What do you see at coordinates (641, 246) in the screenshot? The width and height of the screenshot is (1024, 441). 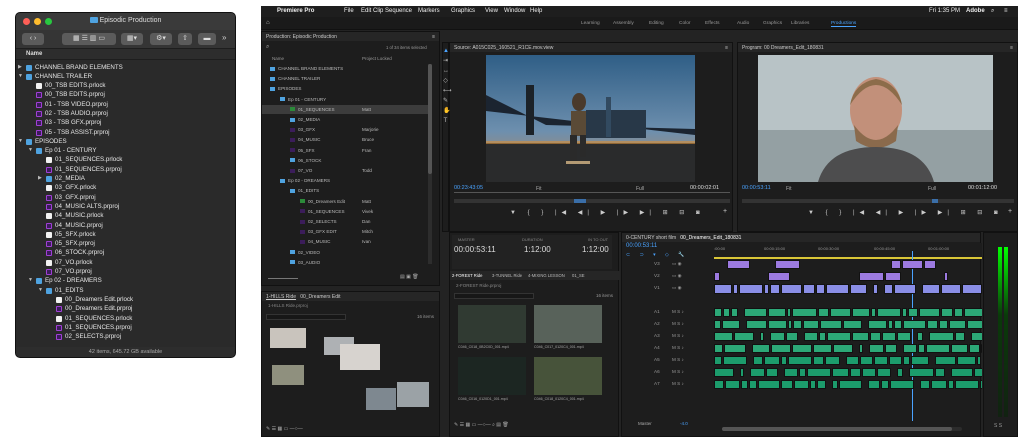 I see `timeline-timecode: 00:00:53:11` at bounding box center [641, 246].